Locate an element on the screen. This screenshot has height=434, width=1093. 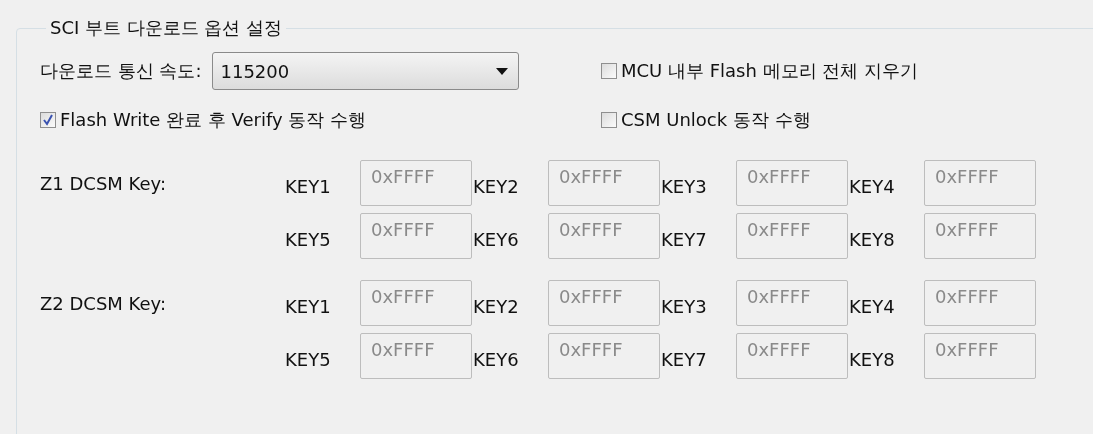
checkbox-option: Flash Write 완료 후 Verify 동작 수행 is located at coordinates (320, 120).